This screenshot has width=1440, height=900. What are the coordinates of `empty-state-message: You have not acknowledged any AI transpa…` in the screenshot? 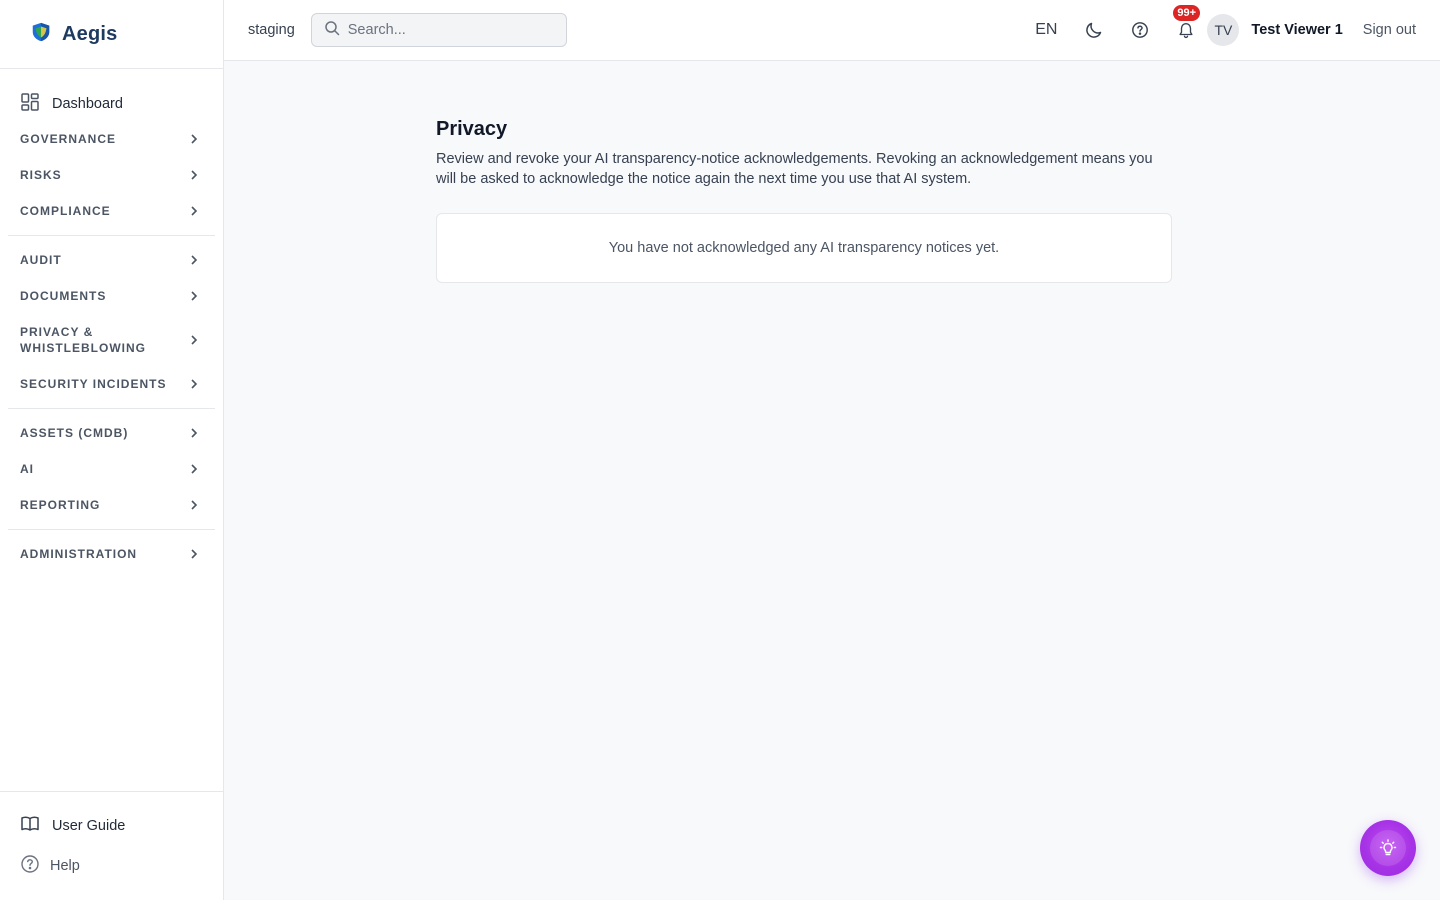 It's located at (804, 248).